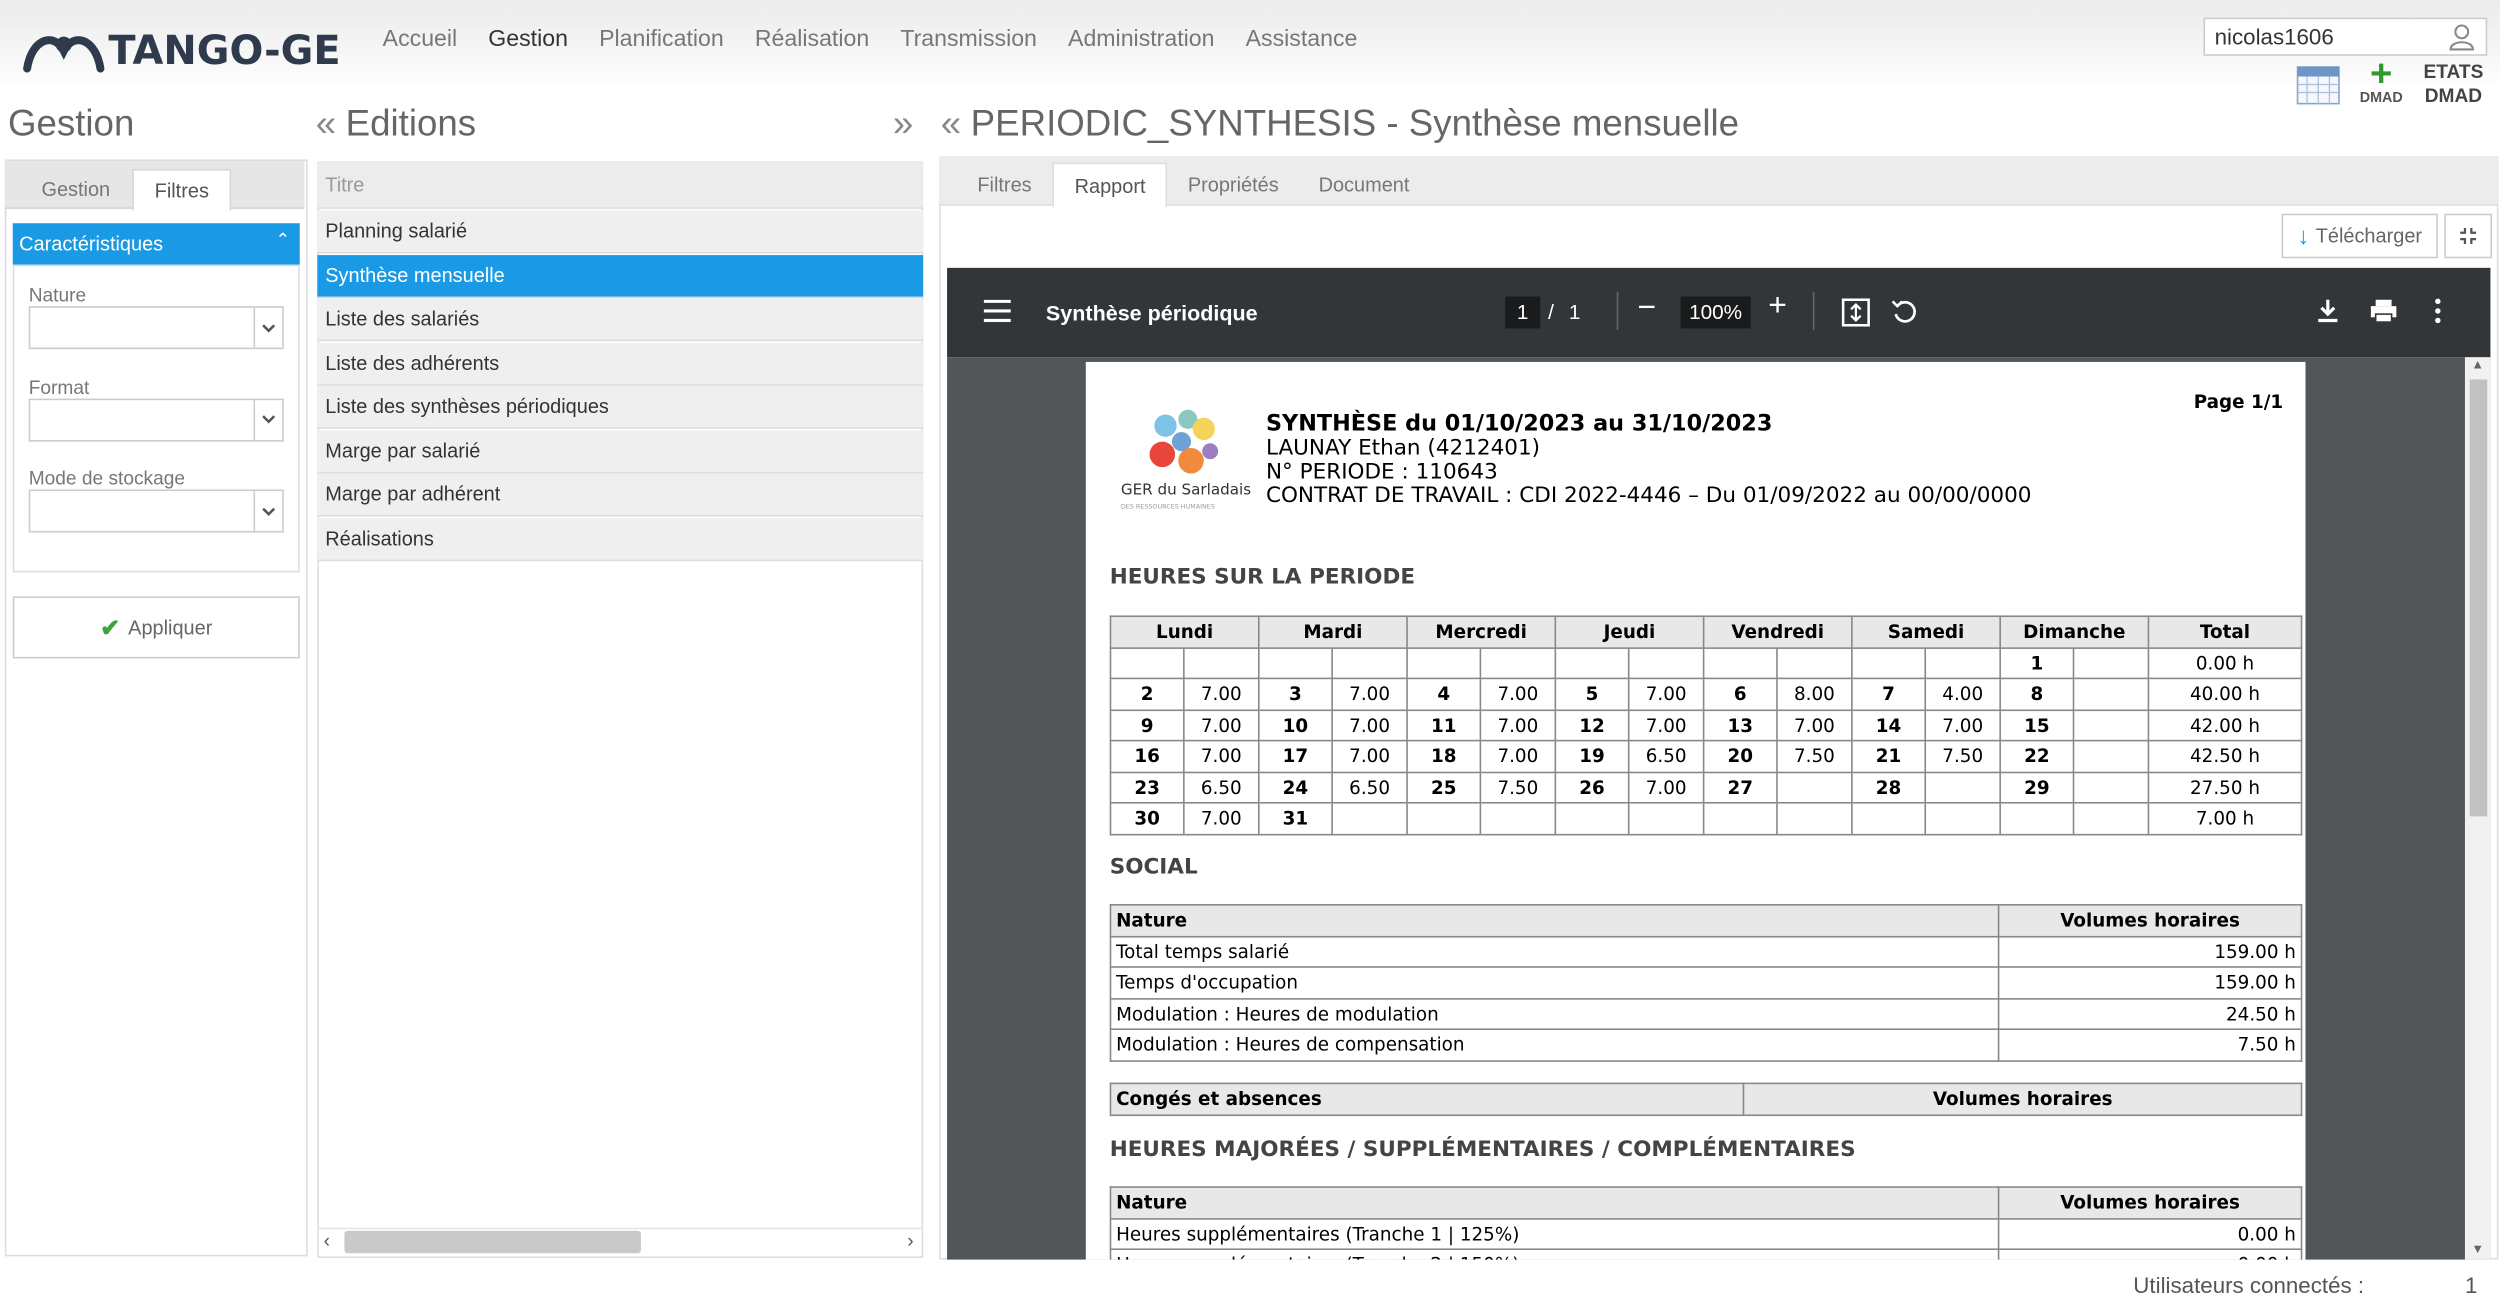  I want to click on nav-accueil: Accueil, so click(420, 40).